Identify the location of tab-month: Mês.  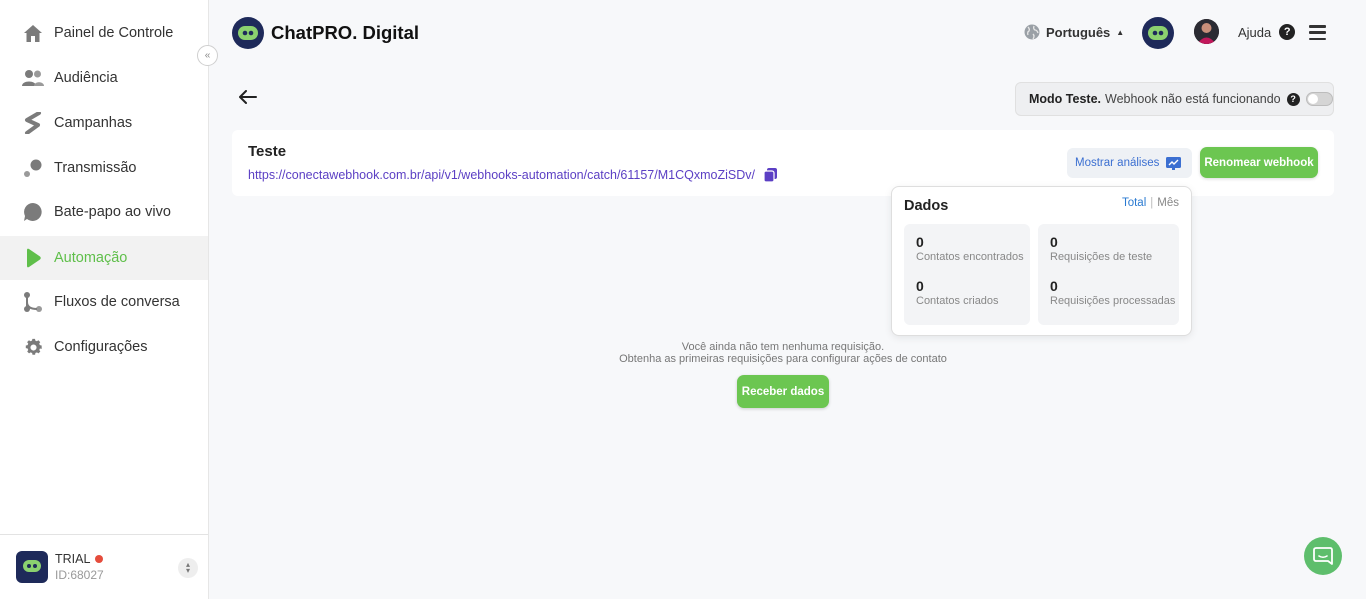
(1168, 203).